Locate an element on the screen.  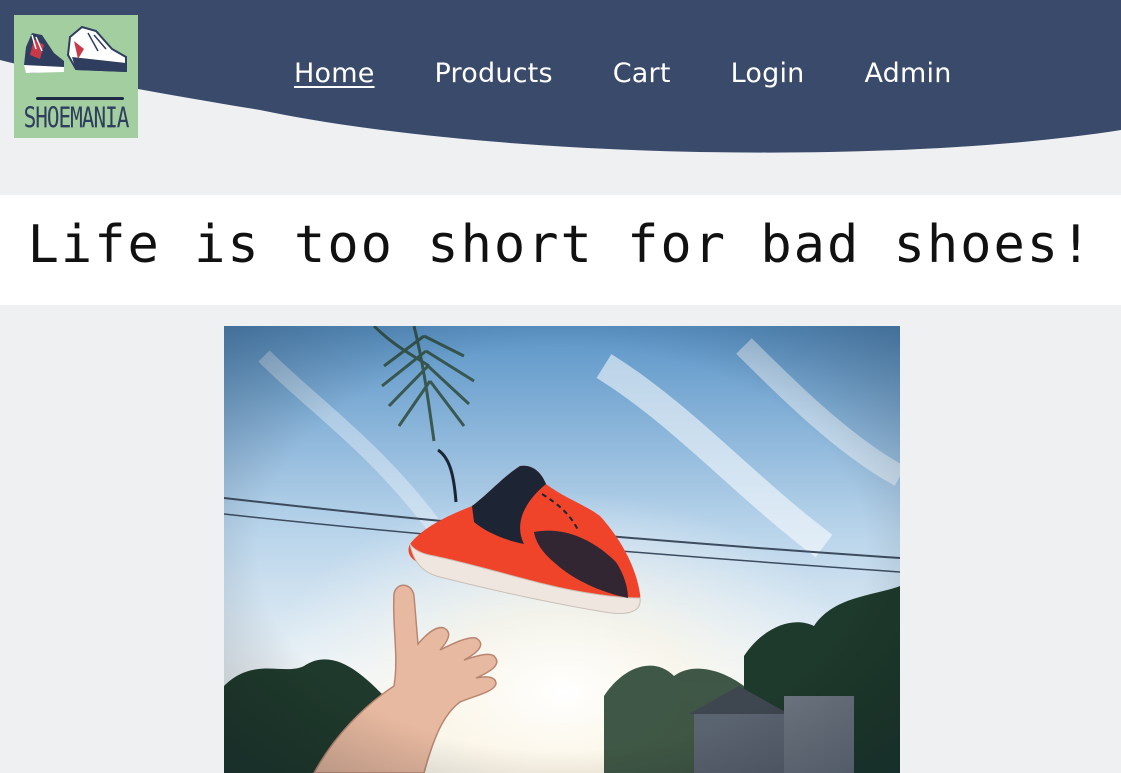
main-nav: Home Products Cart Login Admin is located at coordinates (653, 73).